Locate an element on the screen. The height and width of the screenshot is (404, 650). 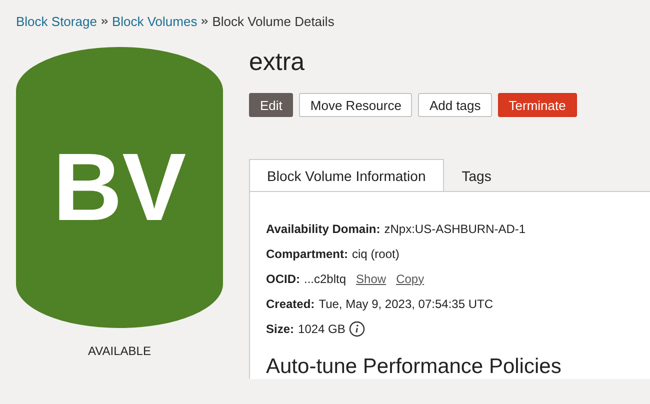
detail-link: Show is located at coordinates (371, 279).